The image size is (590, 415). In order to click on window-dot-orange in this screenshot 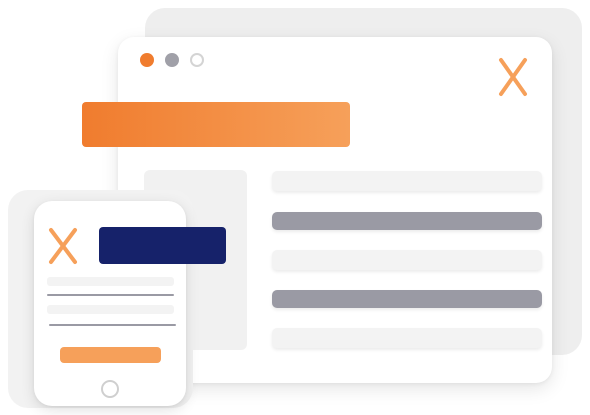, I will do `click(147, 60)`.